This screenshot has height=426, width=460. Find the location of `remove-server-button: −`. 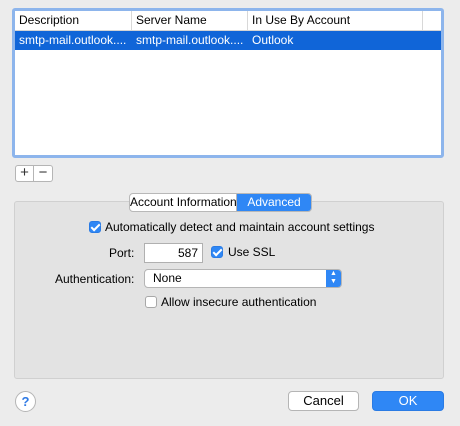

remove-server-button: − is located at coordinates (43, 173).